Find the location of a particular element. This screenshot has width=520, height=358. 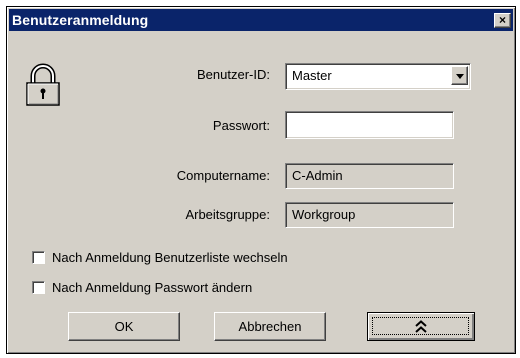

switch-user-list-checkbox is located at coordinates (38, 257).